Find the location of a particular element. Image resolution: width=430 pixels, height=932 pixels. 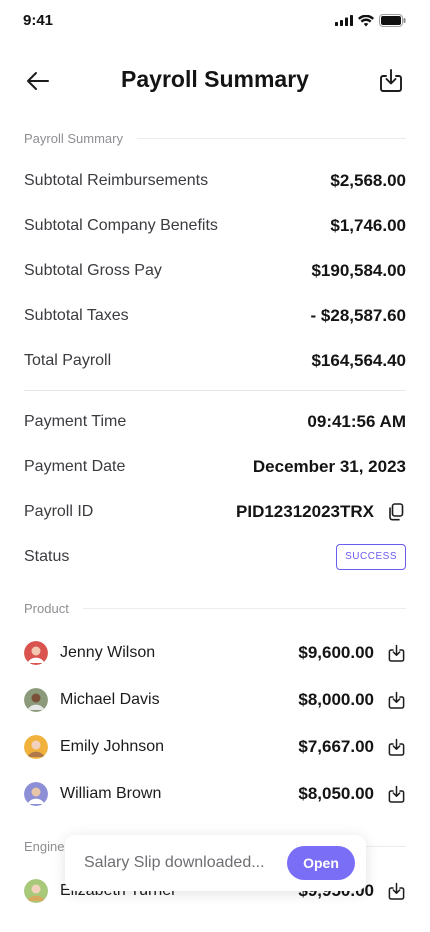

employee-amount: $9,600.00 is located at coordinates (336, 652).